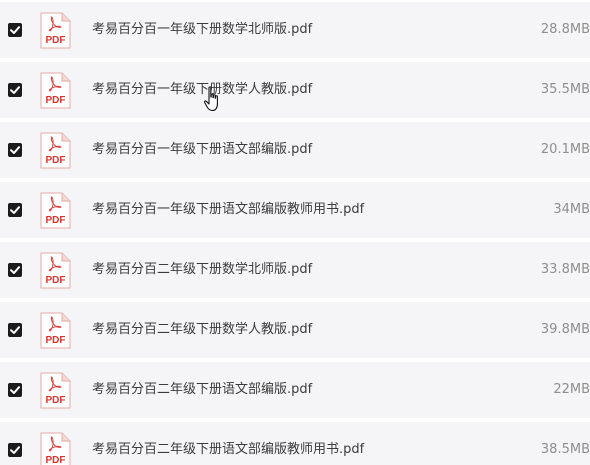  I want to click on file-size: 34MB, so click(571, 209).